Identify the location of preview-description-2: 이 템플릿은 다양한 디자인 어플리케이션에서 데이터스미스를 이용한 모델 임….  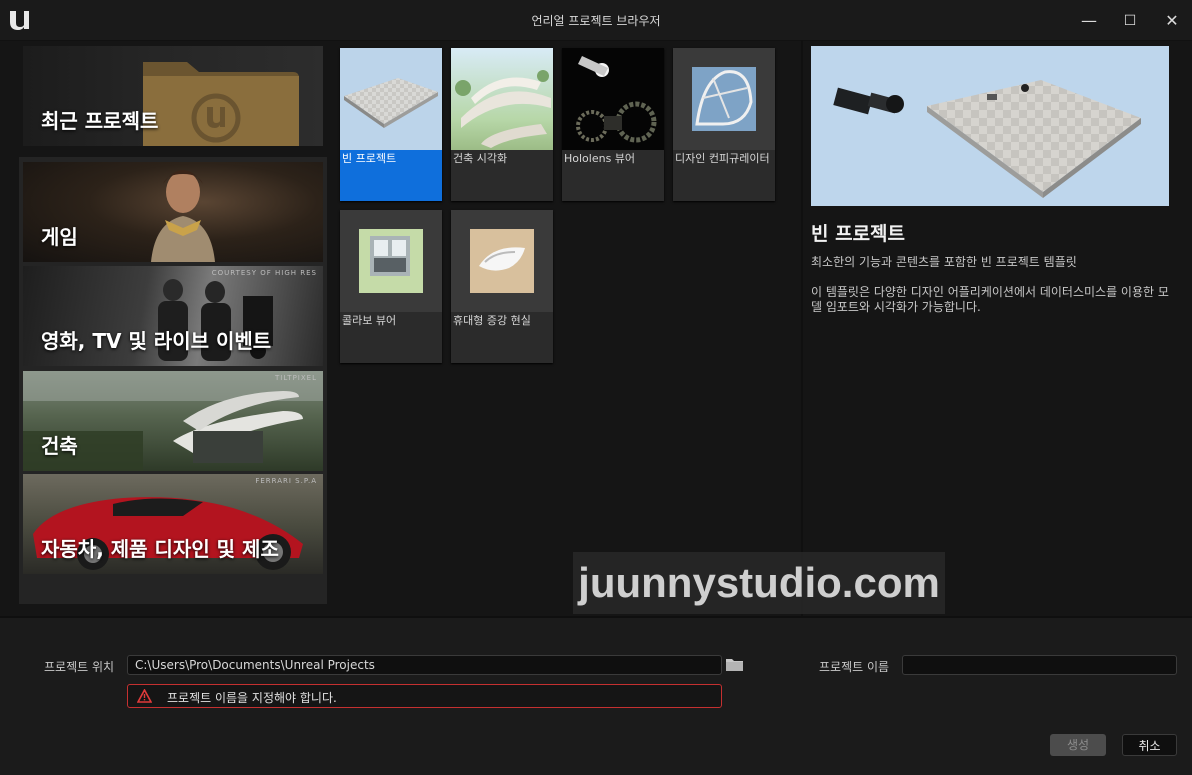
(990, 299).